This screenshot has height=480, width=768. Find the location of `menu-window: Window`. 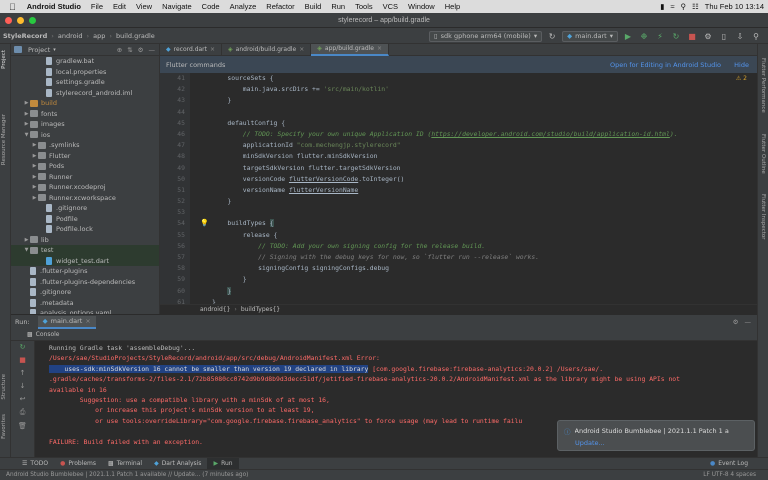

menu-window: Window is located at coordinates (421, 6).